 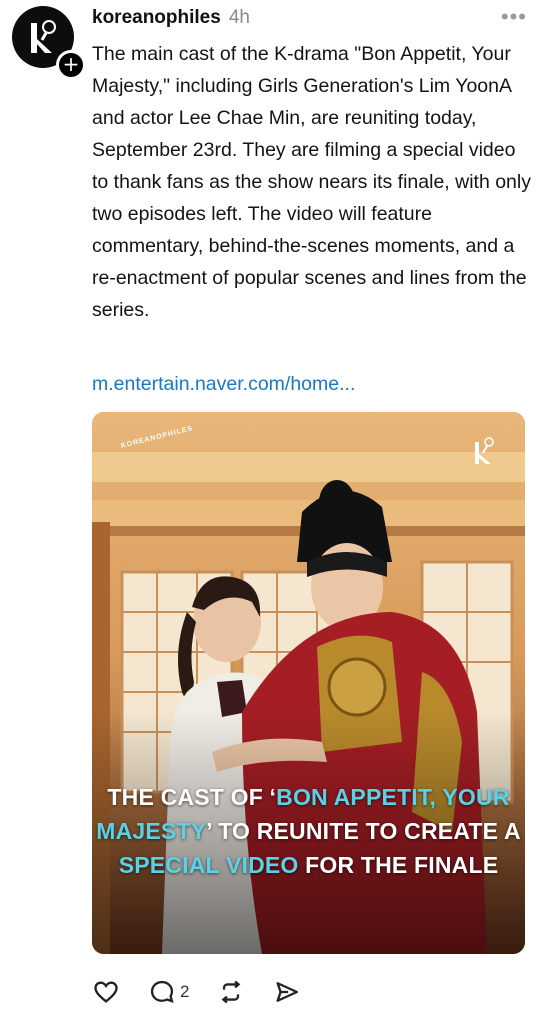 What do you see at coordinates (210, 992) in the screenshot?
I see `post-actions: 2` at bounding box center [210, 992].